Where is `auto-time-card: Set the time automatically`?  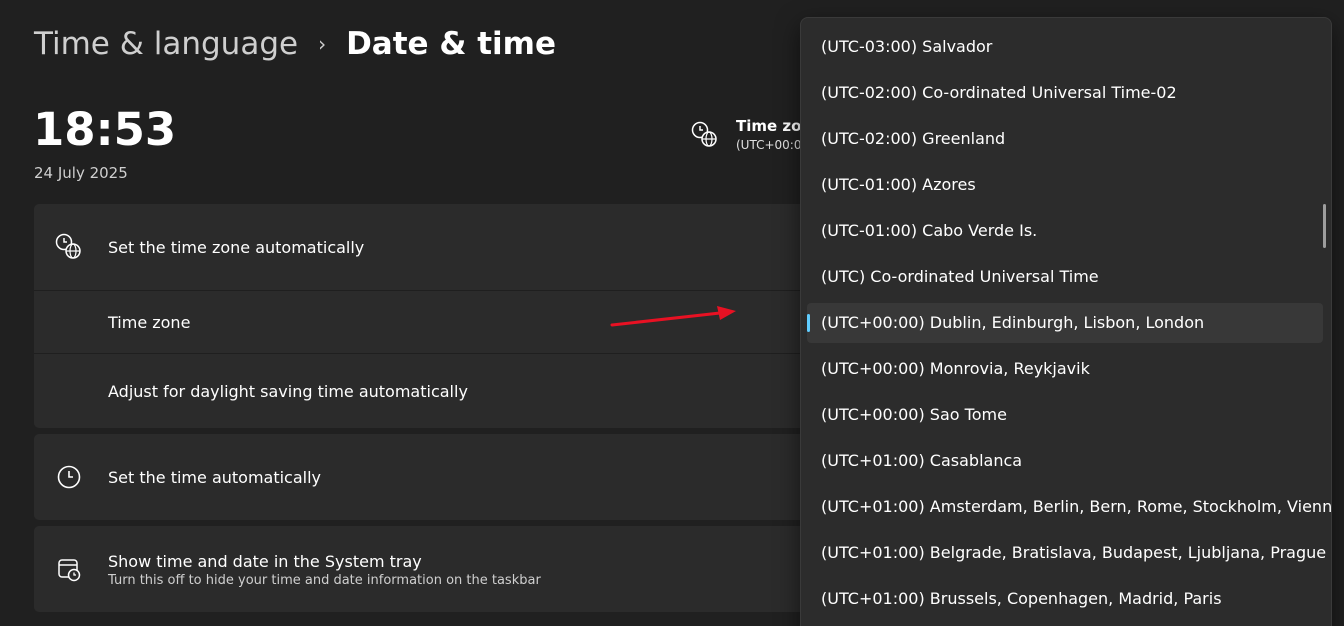
auto-time-card: Set the time automatically is located at coordinates (424, 477).